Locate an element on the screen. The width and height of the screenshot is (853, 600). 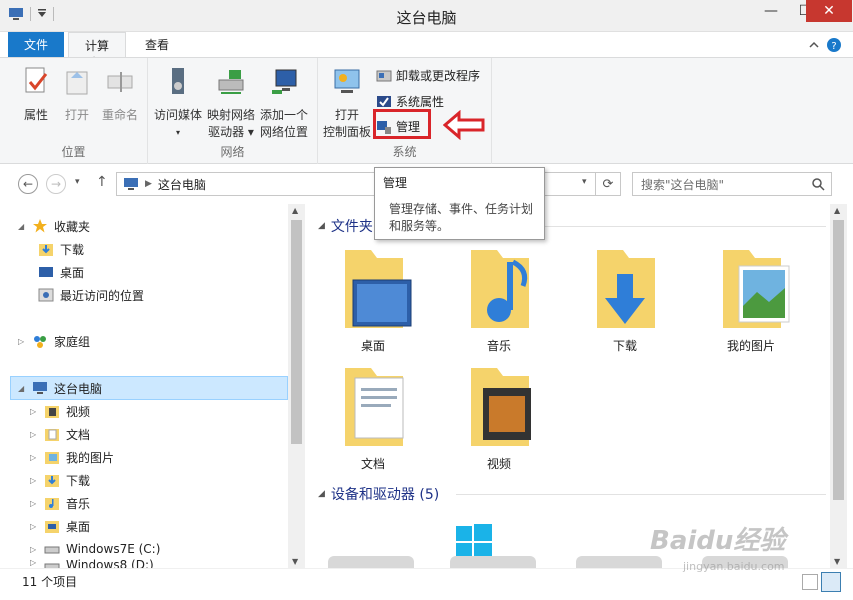
watermark-url: jingyan.baidu.com is located at coordinates (734, 566).